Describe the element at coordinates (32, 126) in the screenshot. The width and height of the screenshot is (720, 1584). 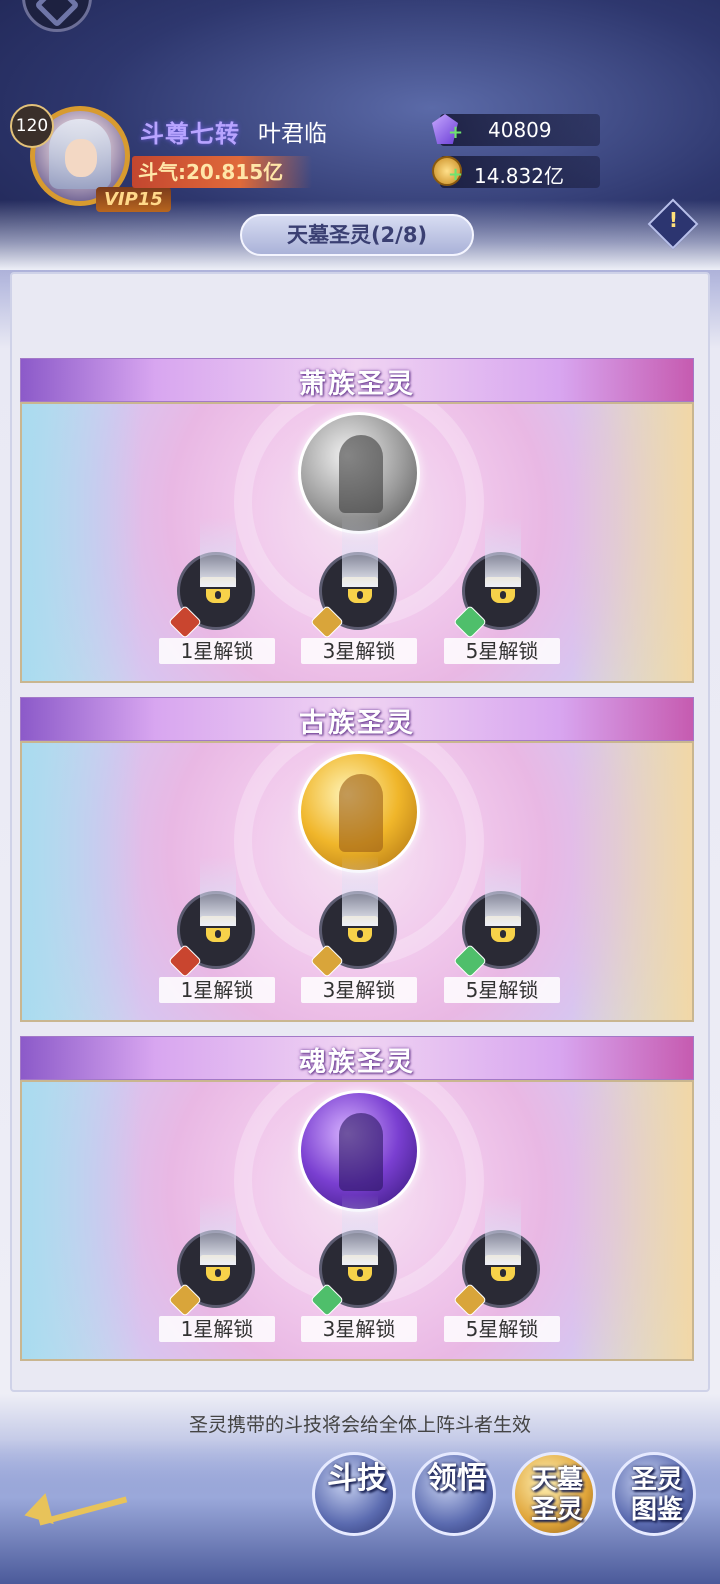
I see `level-badge: 120` at that location.